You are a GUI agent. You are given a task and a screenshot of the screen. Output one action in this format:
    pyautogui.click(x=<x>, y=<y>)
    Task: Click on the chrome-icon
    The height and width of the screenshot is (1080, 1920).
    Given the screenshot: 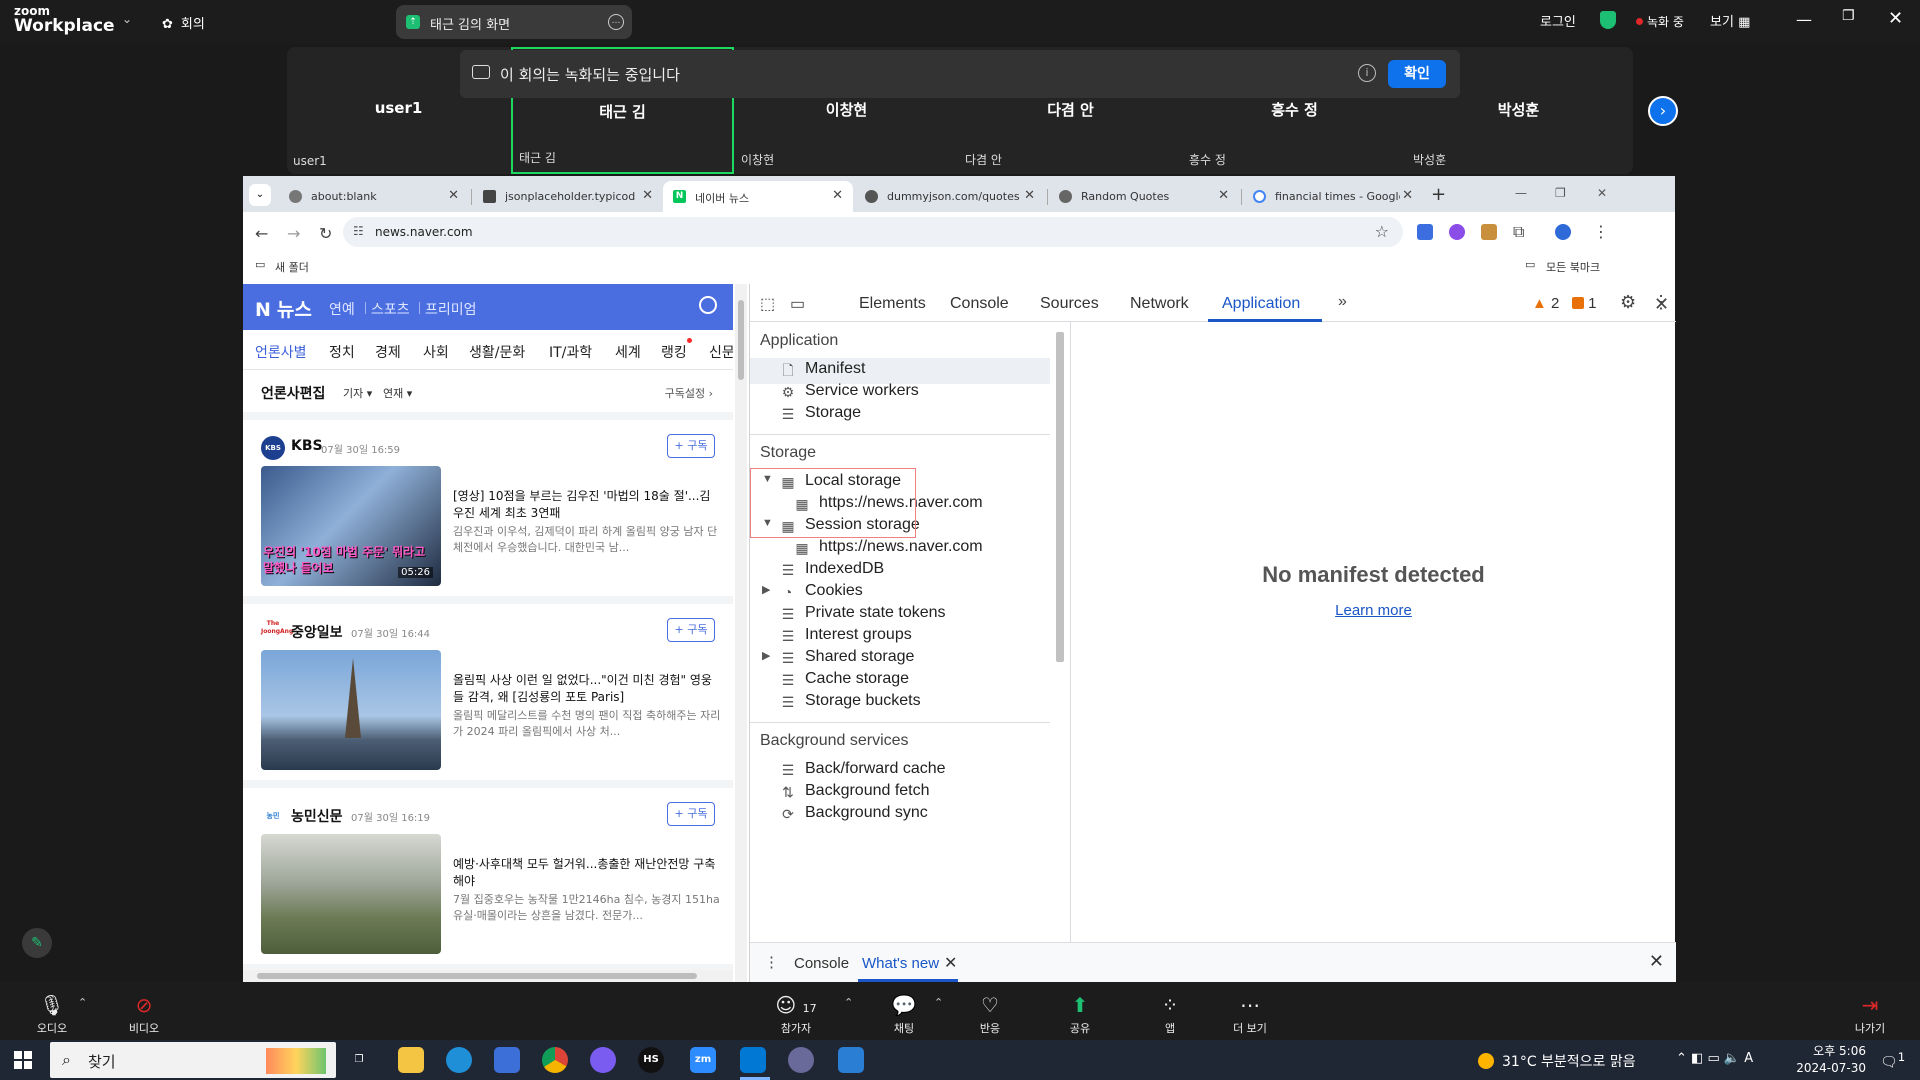 What is the action you would take?
    pyautogui.click(x=555, y=1060)
    